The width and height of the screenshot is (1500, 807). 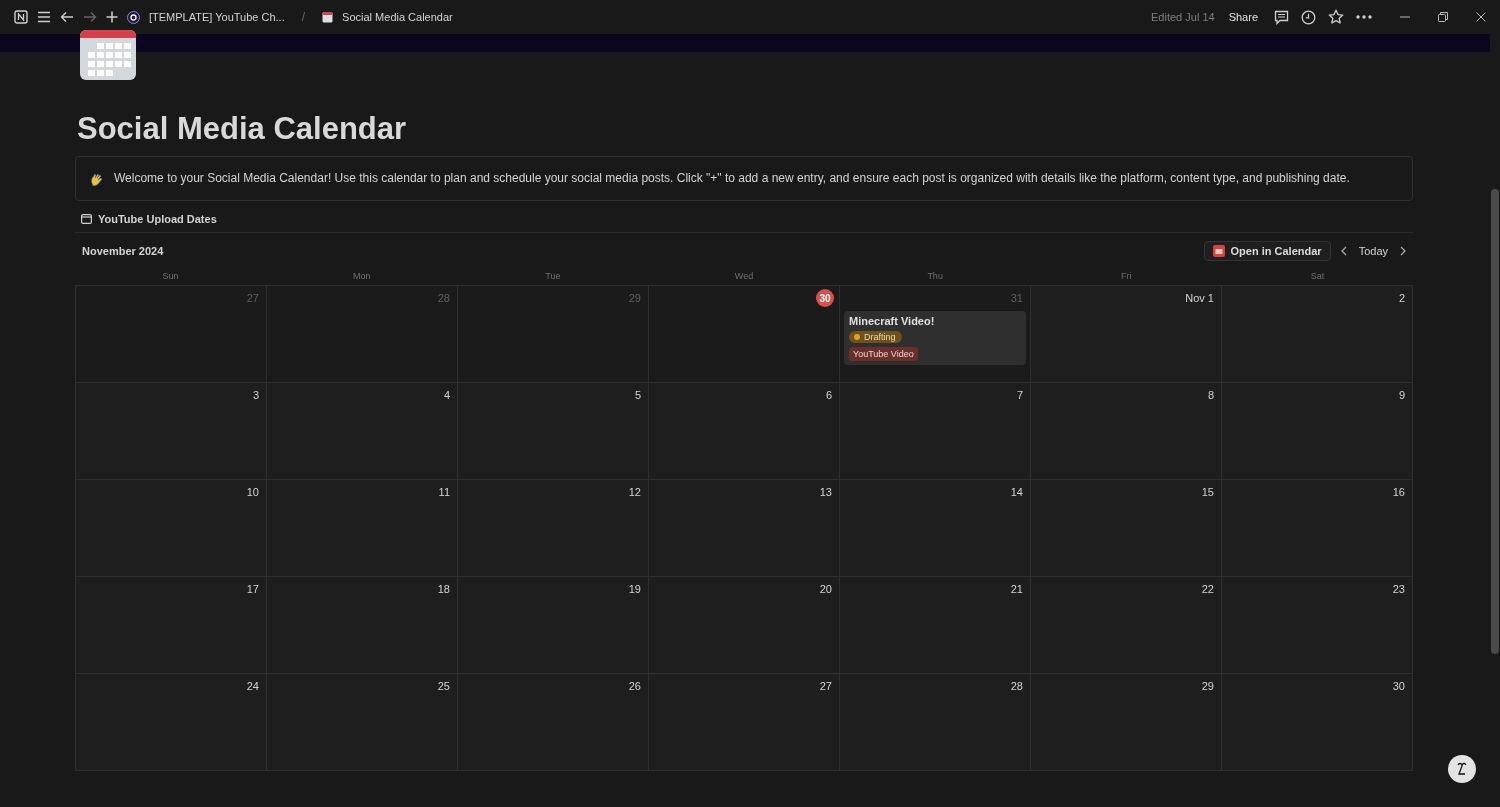 I want to click on calendar-day-cell: 31 Minecraft Video! Drafting YouTube Video, so click(x=935, y=334).